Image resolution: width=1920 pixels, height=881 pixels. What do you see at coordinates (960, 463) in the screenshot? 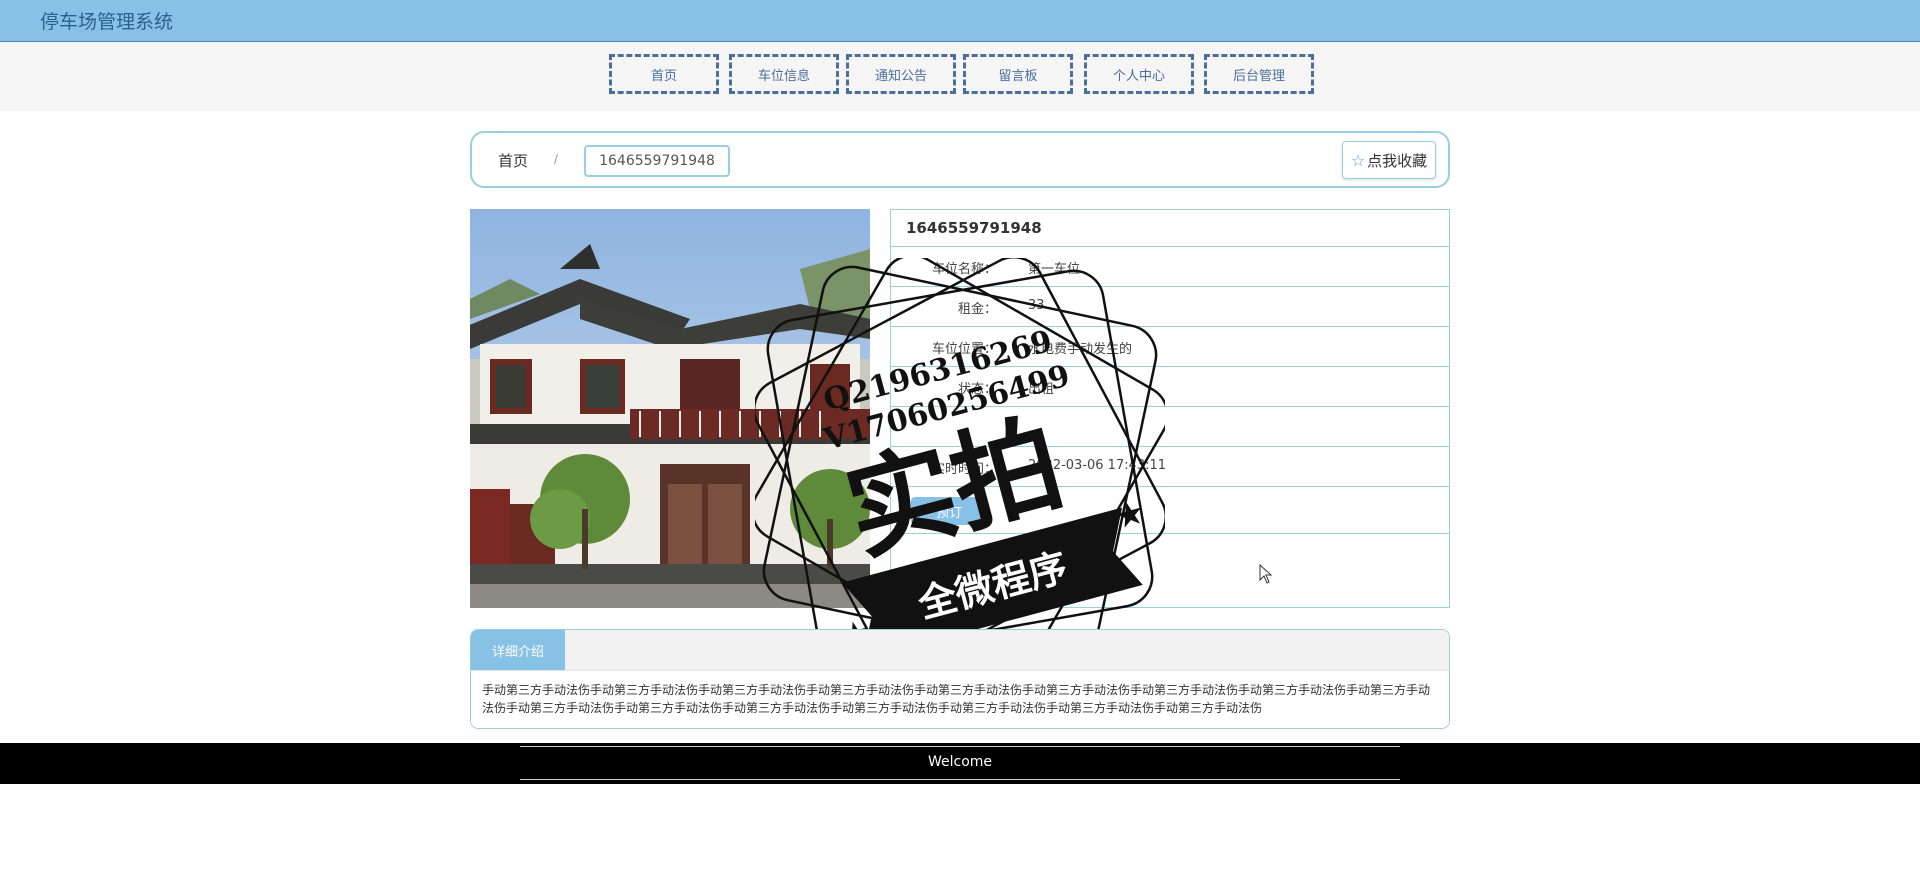
I see `watermark-stamp: Q2196316269 V17060256499 实拍 全微程序 ★ ★` at bounding box center [960, 463].